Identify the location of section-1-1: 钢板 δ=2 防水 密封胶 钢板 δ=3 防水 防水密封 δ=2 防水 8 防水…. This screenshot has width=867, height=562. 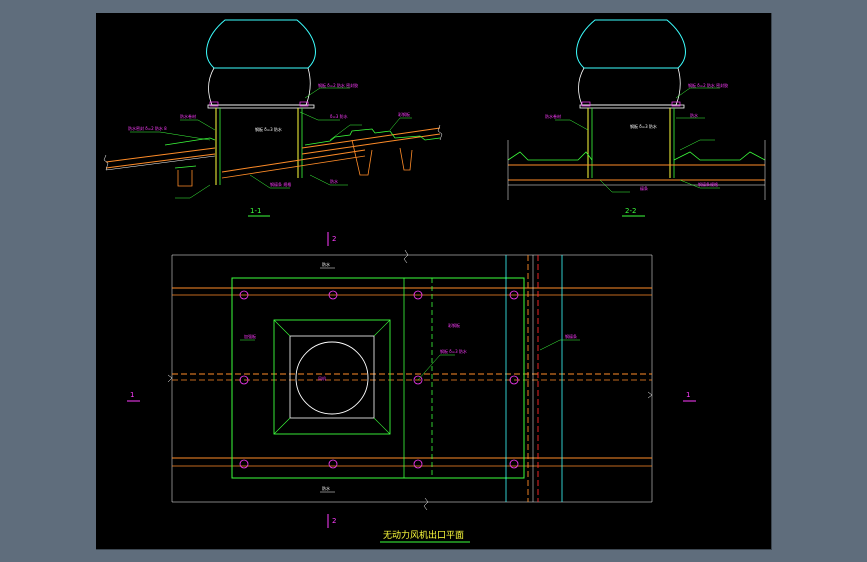
(273, 118).